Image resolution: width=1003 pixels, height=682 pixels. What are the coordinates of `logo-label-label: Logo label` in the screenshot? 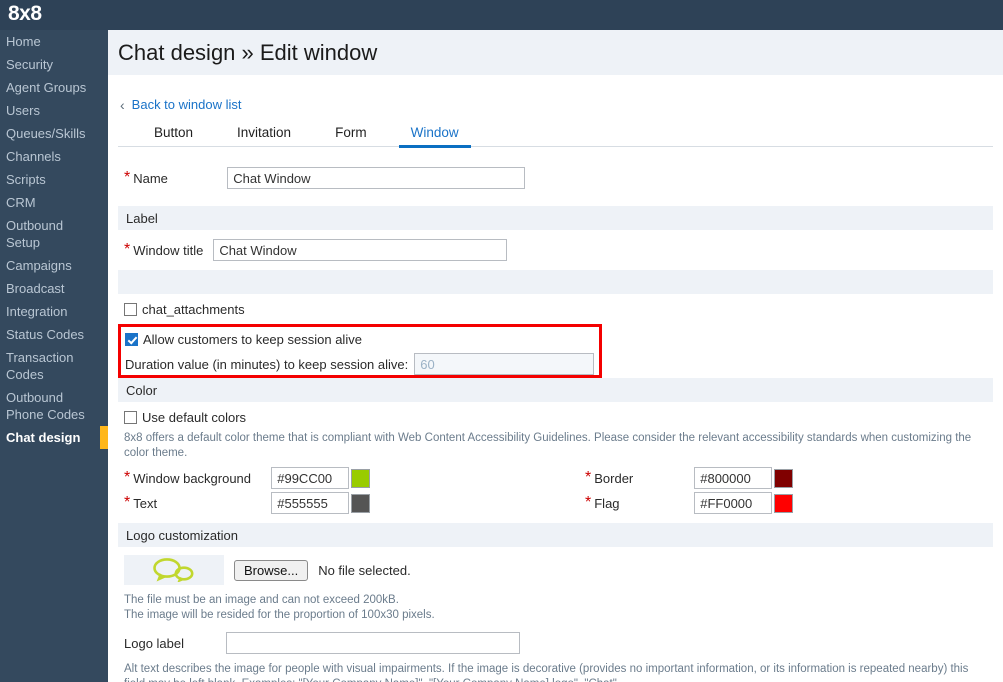 It's located at (154, 643).